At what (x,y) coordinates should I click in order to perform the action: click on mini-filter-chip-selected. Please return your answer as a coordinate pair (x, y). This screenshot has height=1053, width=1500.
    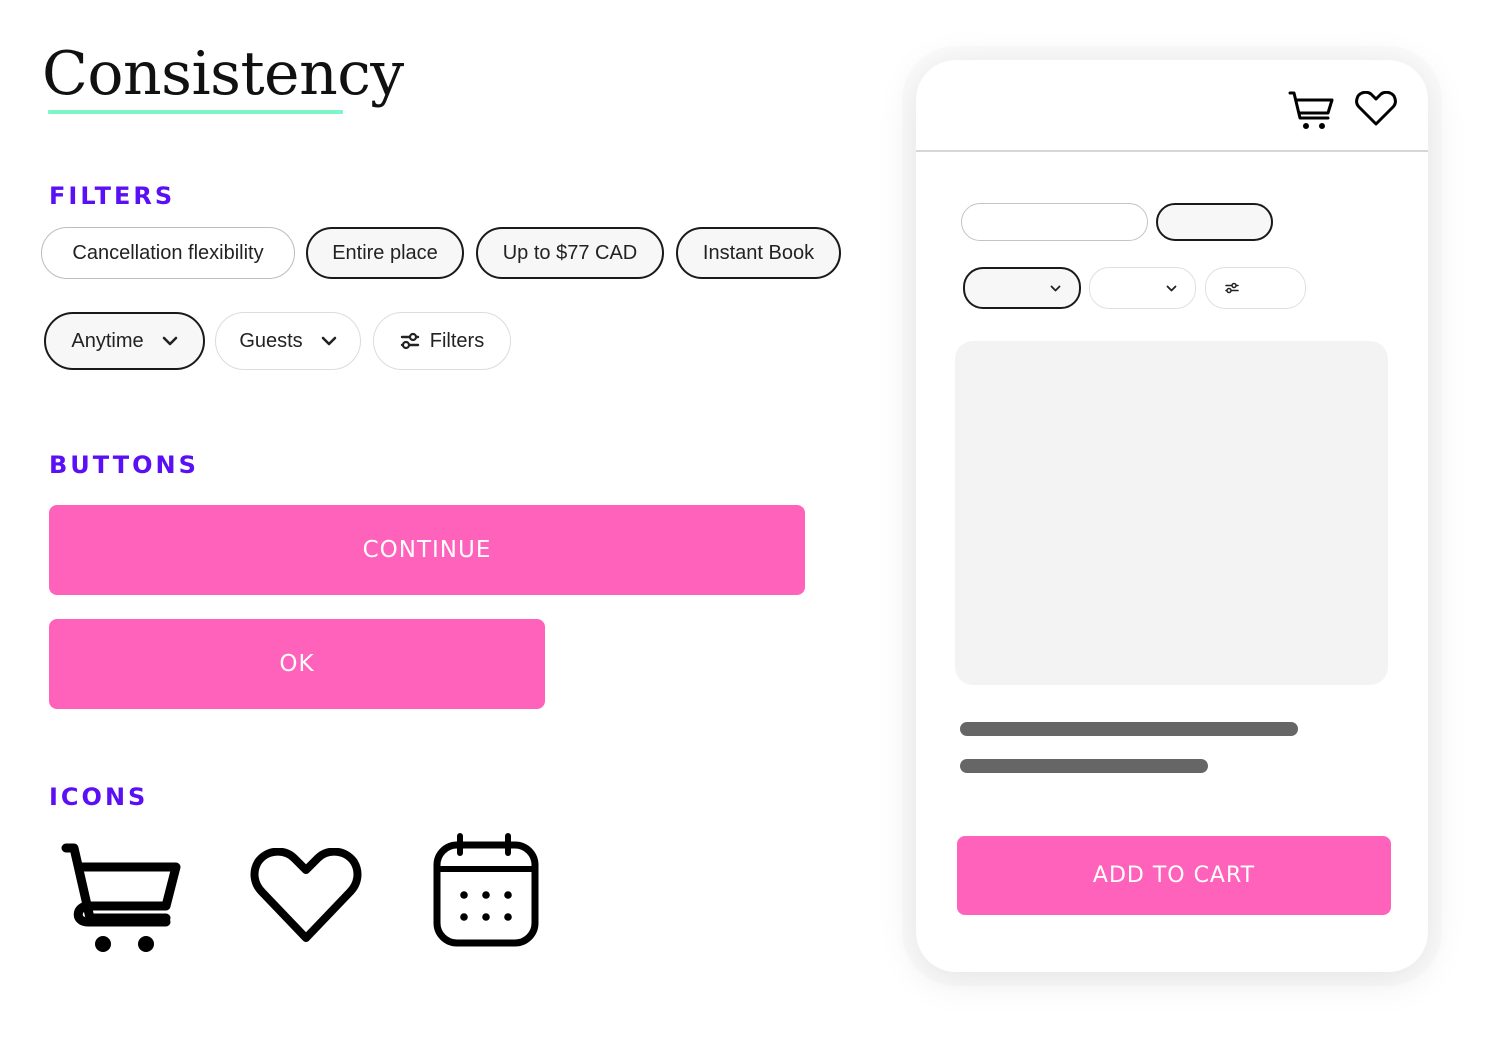
    Looking at the image, I should click on (1214, 222).